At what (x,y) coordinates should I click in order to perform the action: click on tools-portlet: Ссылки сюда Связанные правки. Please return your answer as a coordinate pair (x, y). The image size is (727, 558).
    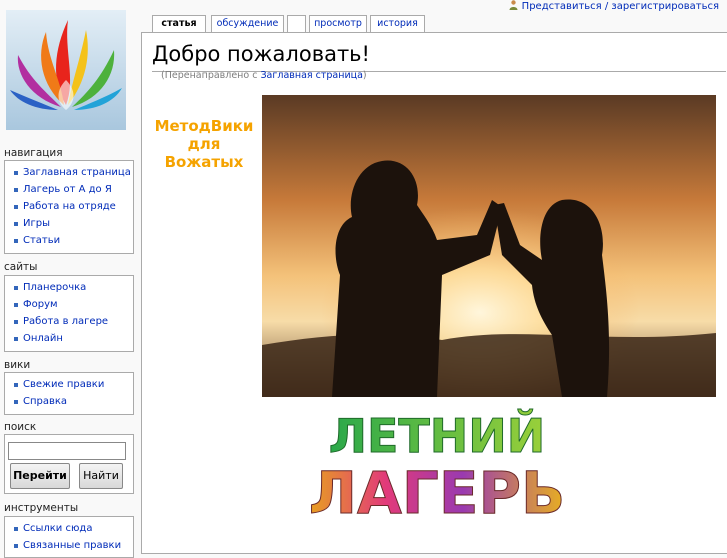
    Looking at the image, I should click on (69, 537).